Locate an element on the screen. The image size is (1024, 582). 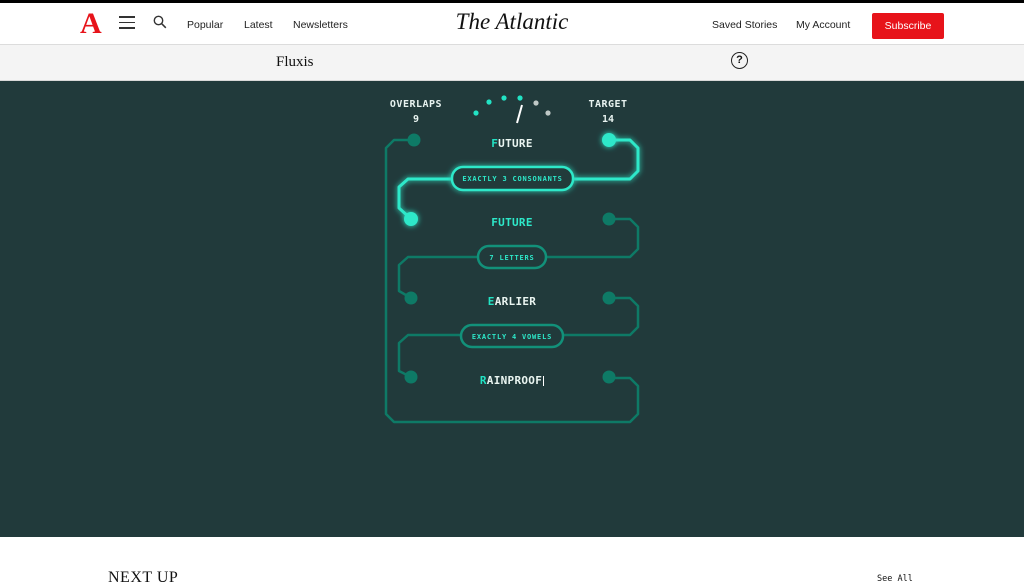
word-2: FUTURE is located at coordinates (512, 222).